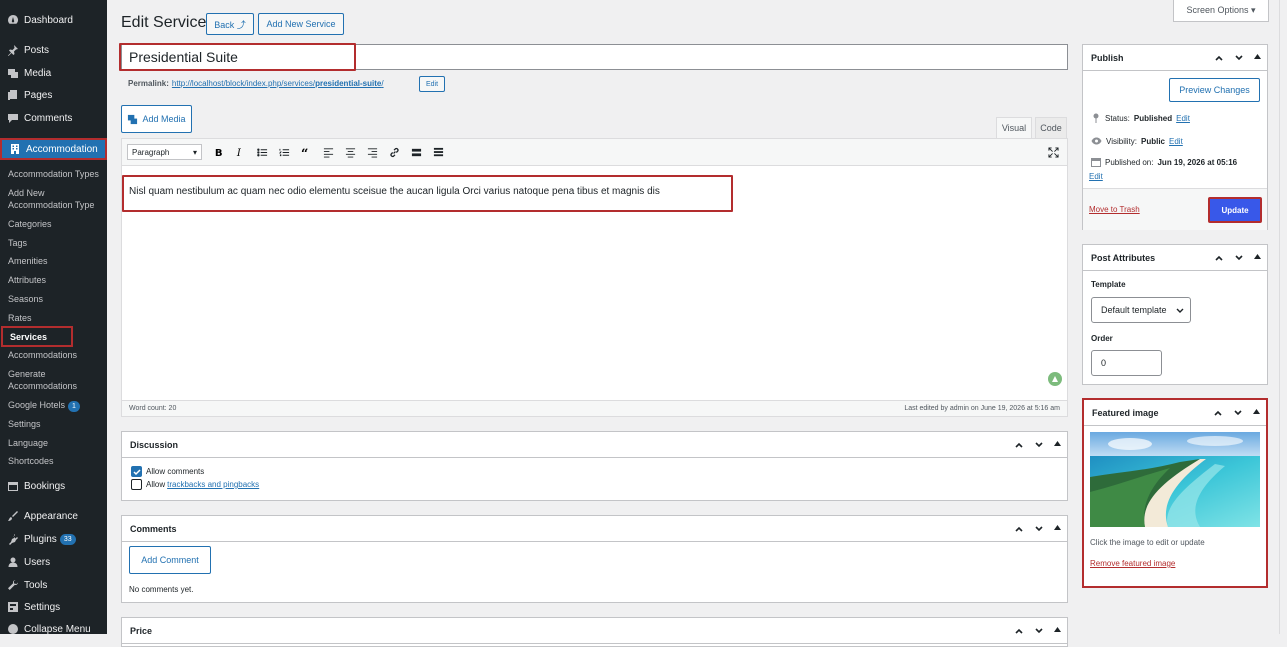 The height and width of the screenshot is (647, 1287). Describe the element at coordinates (53, 585) in the screenshot. I see `menu-tools: Tools` at that location.